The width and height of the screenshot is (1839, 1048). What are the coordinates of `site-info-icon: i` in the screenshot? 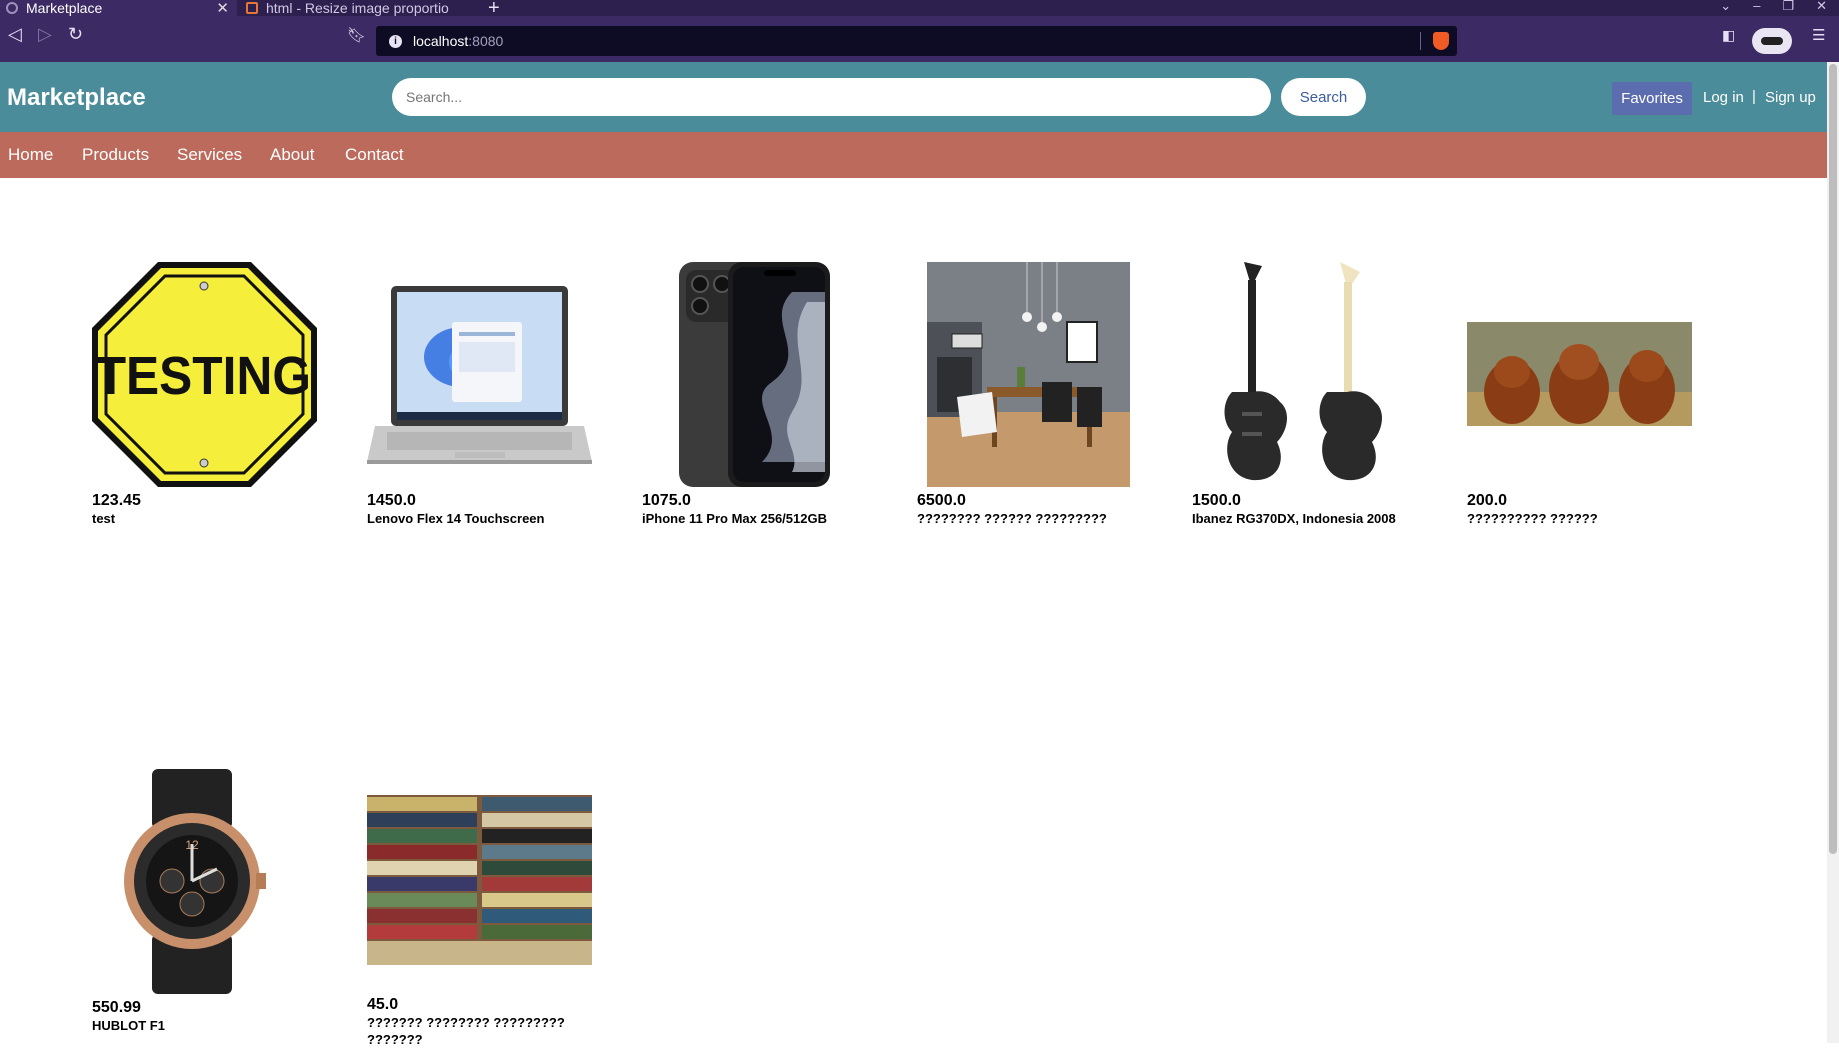 It's located at (395, 41).